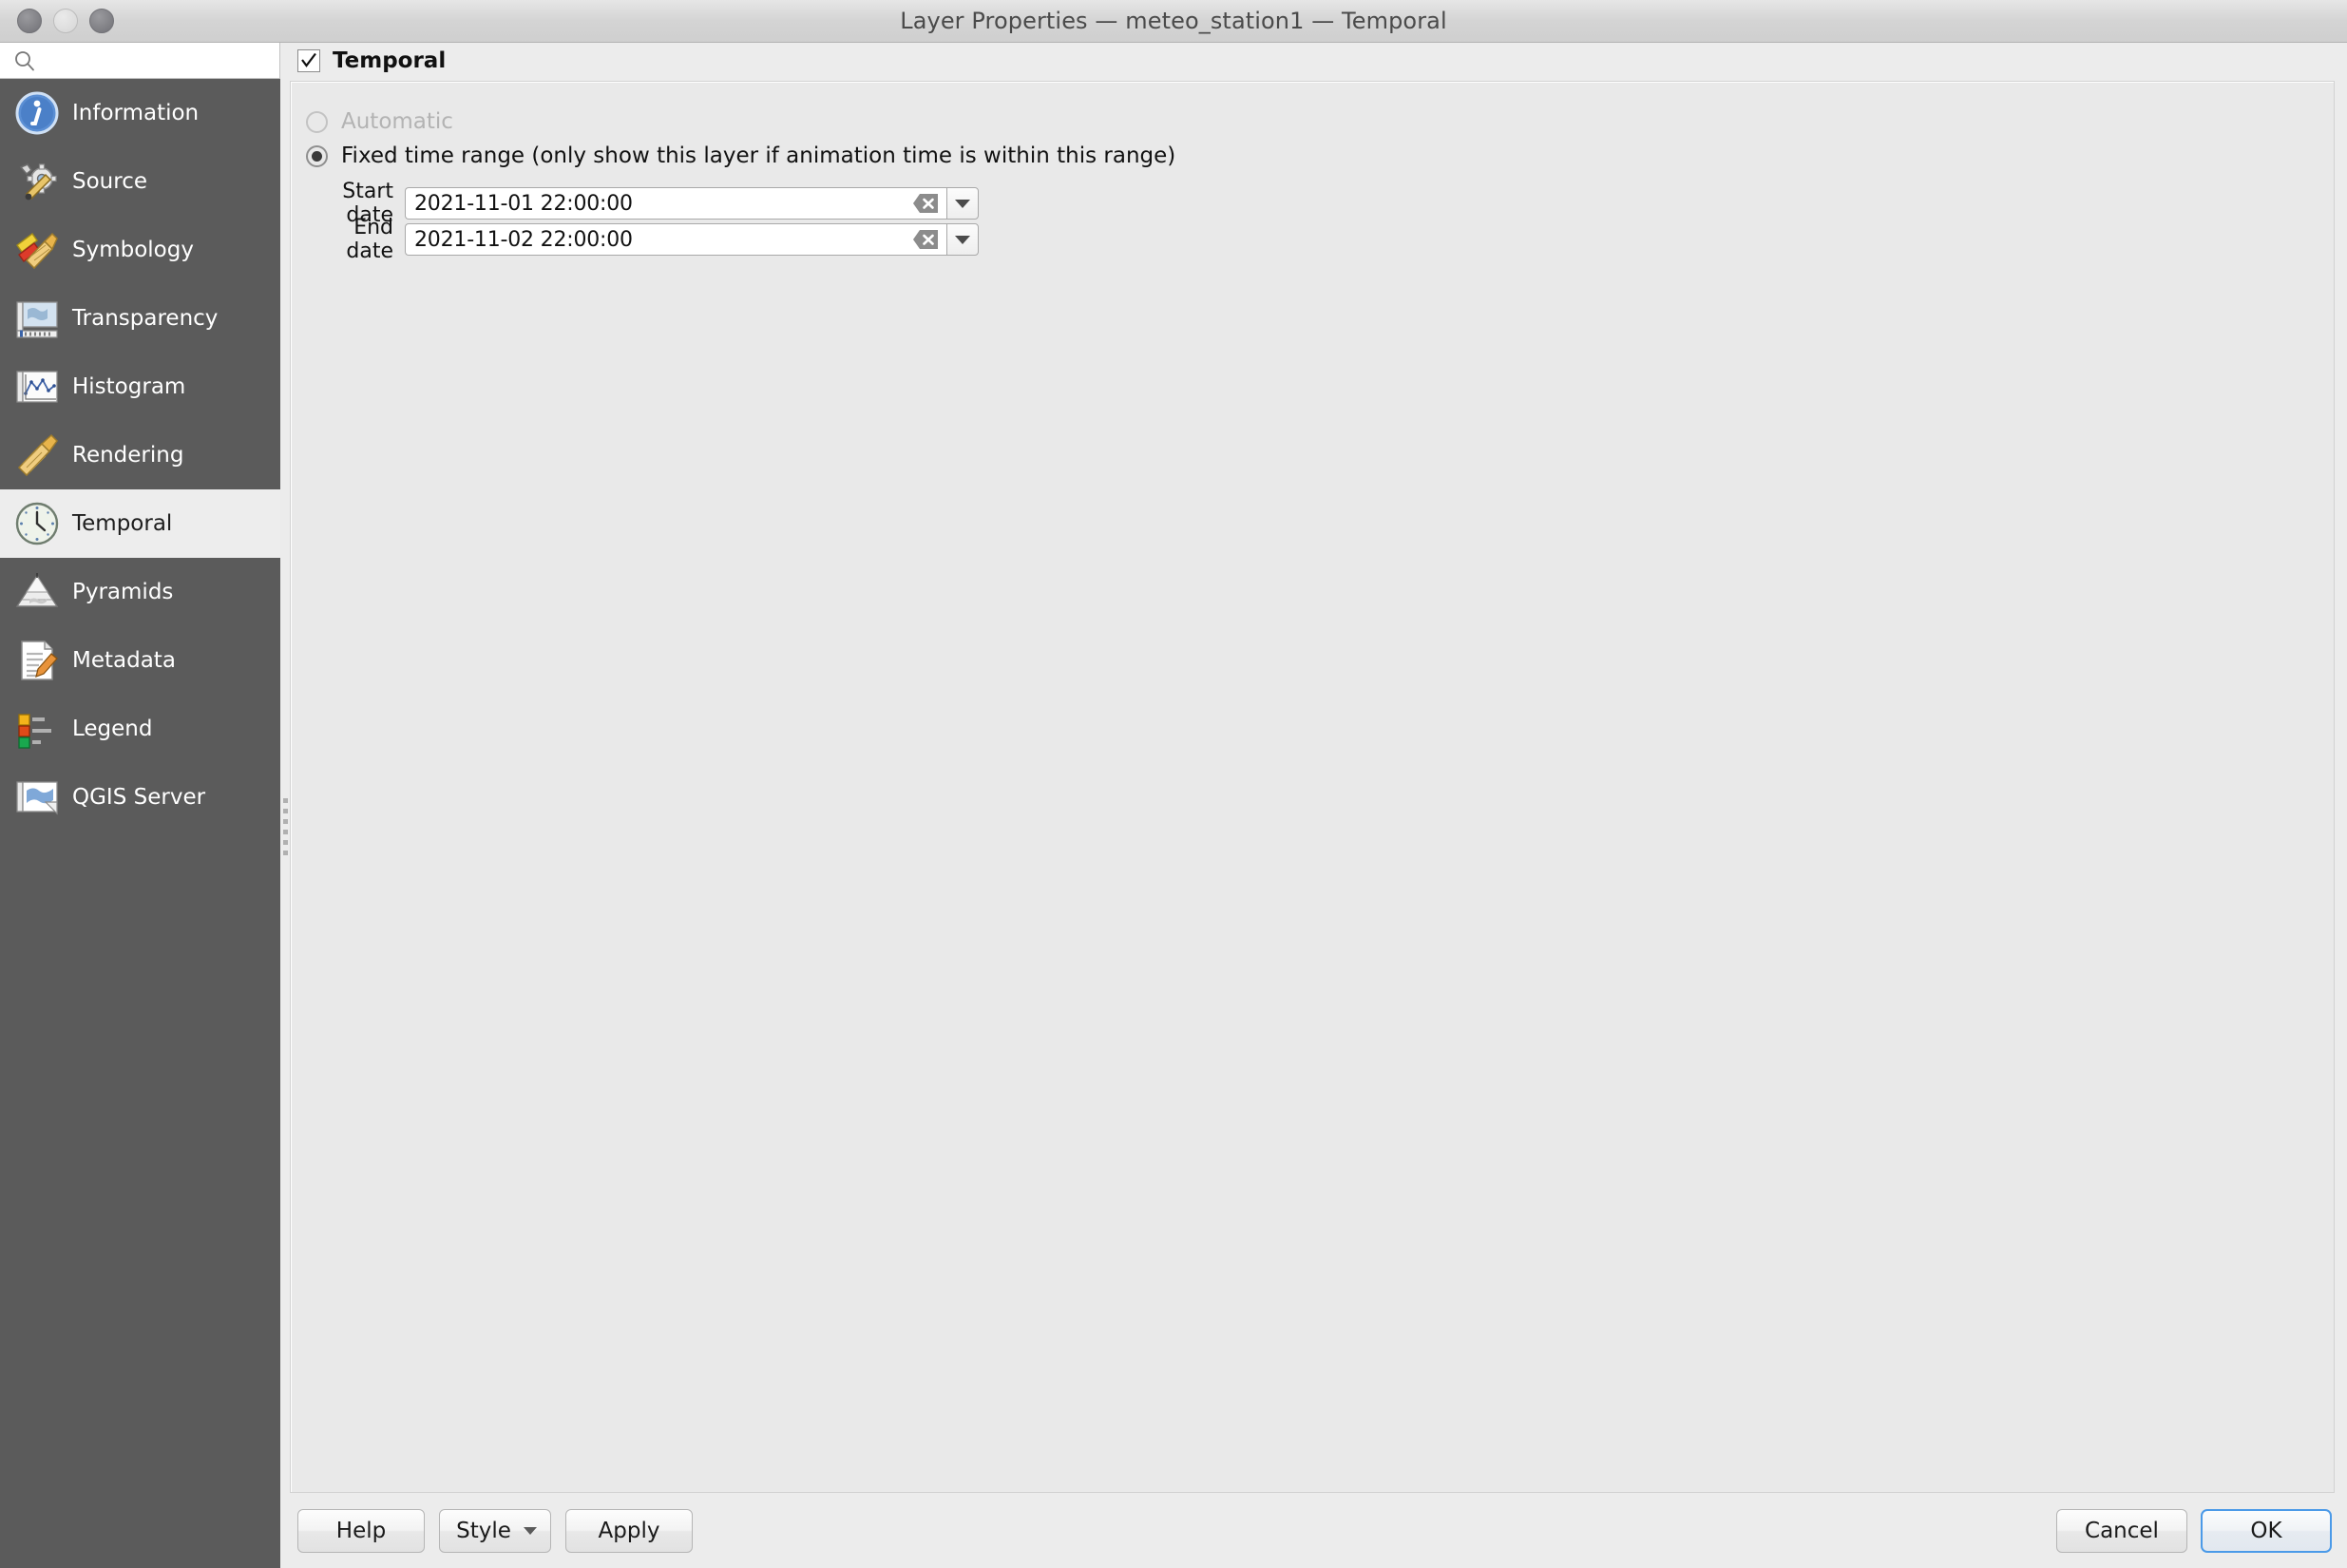  Describe the element at coordinates (2194, 1530) in the screenshot. I see `dialog-confirm-buttons: Cancel OK` at that location.